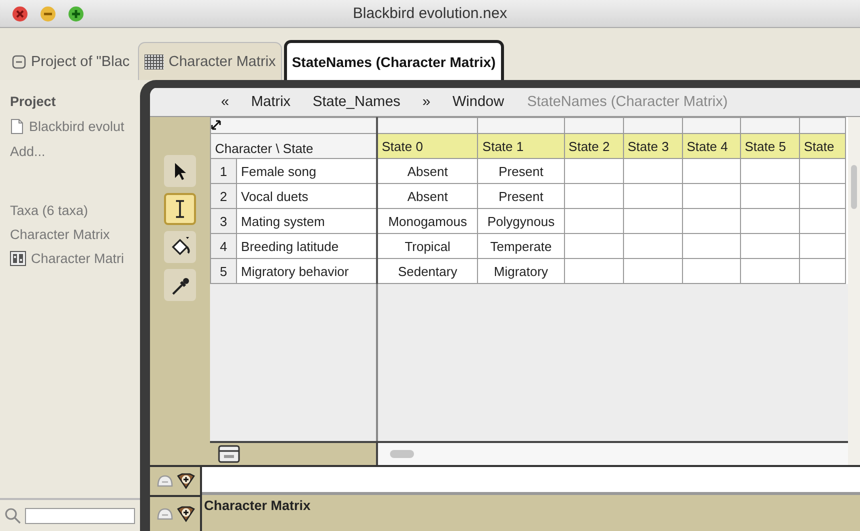 The width and height of the screenshot is (860, 531). I want to click on search-field, so click(80, 516).